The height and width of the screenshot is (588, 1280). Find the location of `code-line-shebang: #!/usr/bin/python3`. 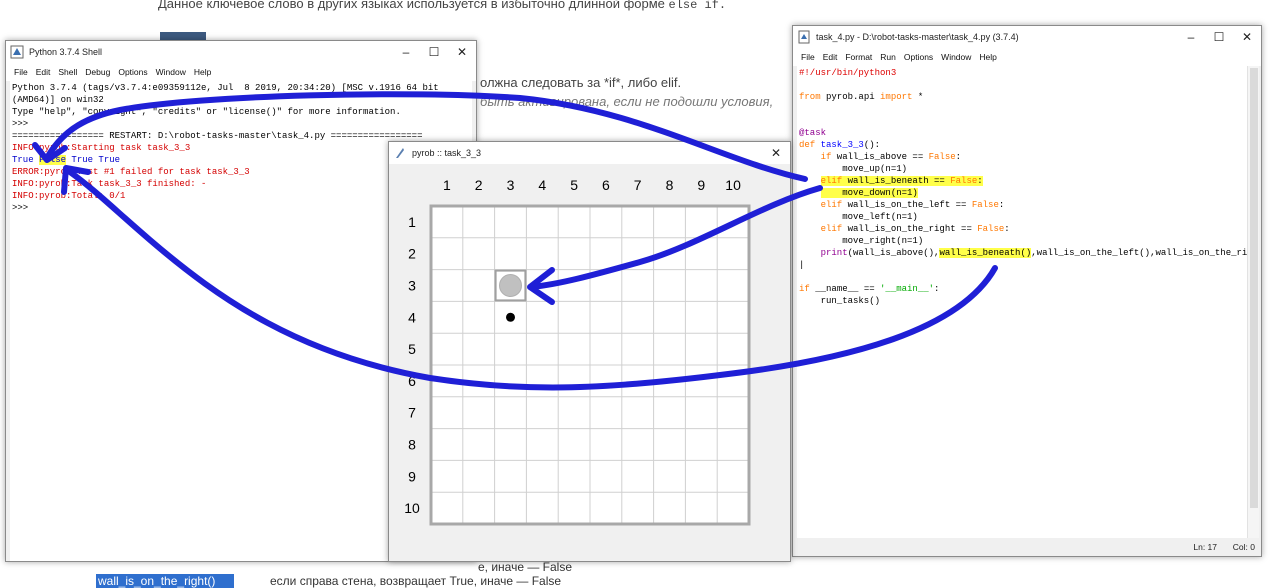

code-line-shebang: #!/usr/bin/python3 is located at coordinates (848, 73).